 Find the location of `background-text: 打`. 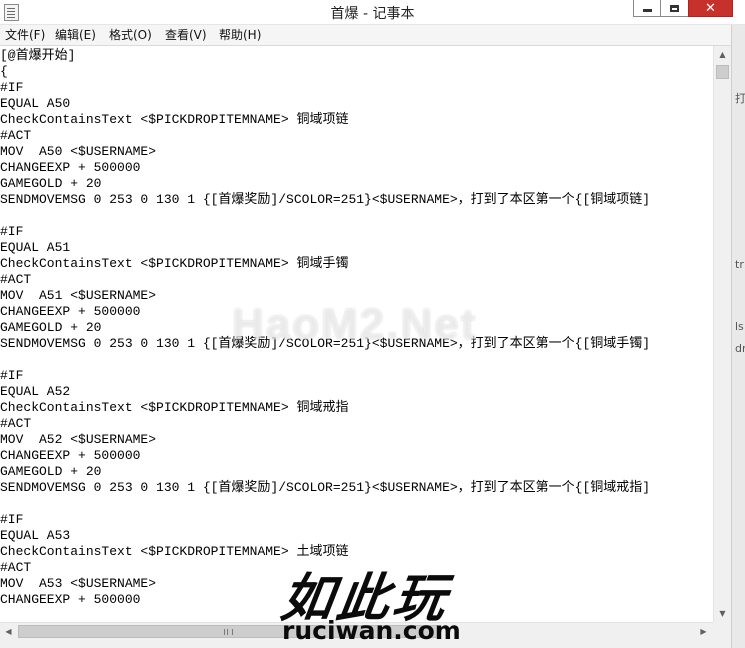

background-text: 打 is located at coordinates (740, 98).